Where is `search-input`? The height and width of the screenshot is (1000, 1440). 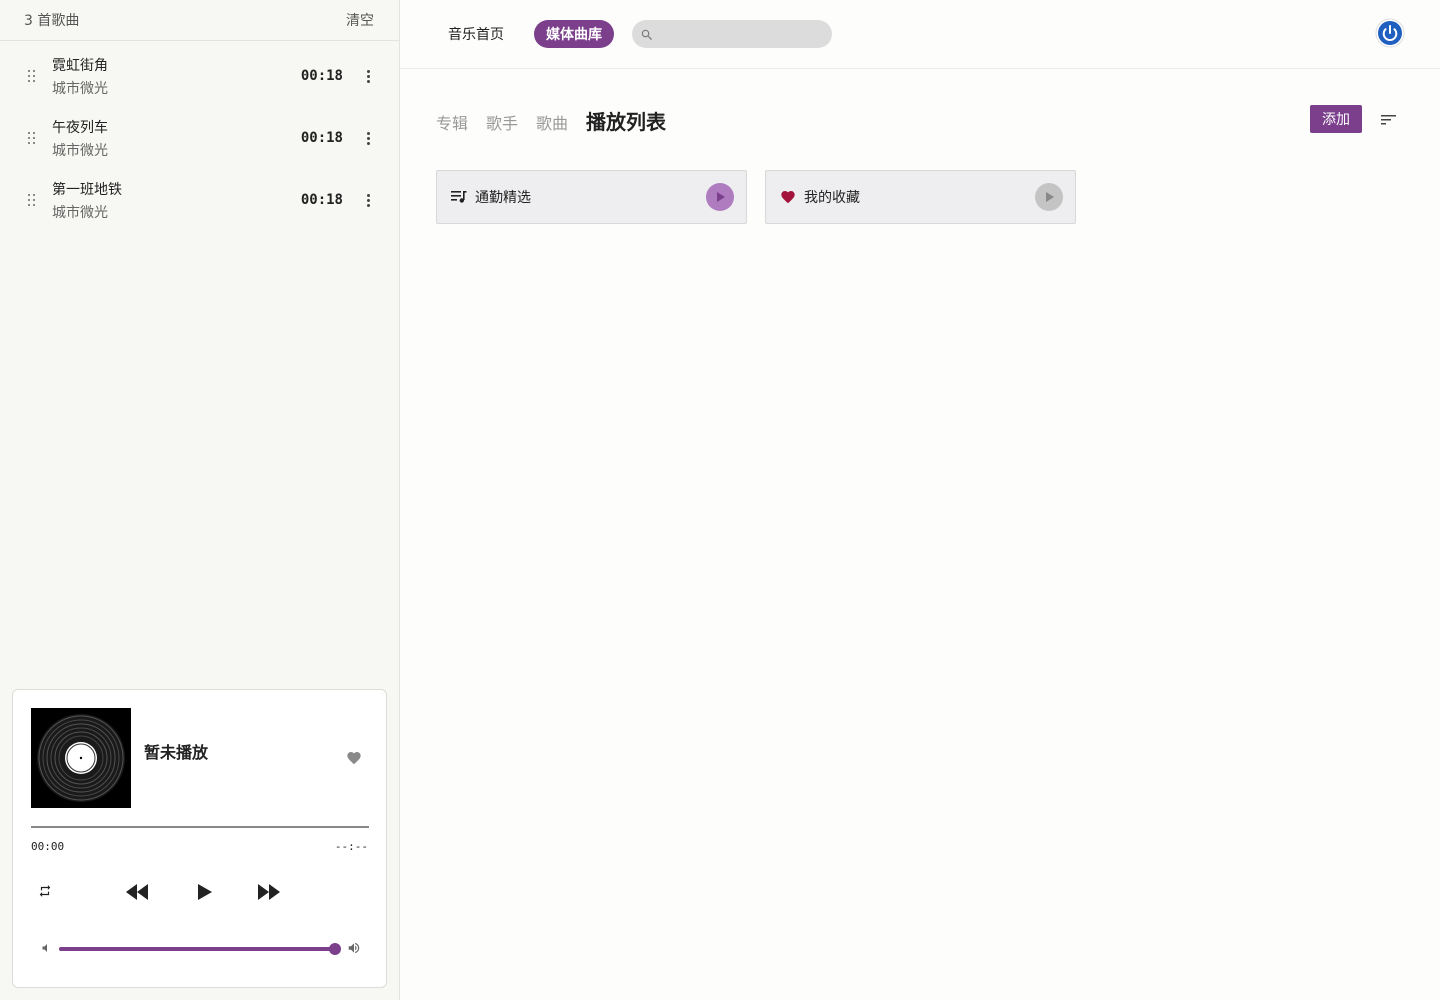
search-input is located at coordinates (742, 34).